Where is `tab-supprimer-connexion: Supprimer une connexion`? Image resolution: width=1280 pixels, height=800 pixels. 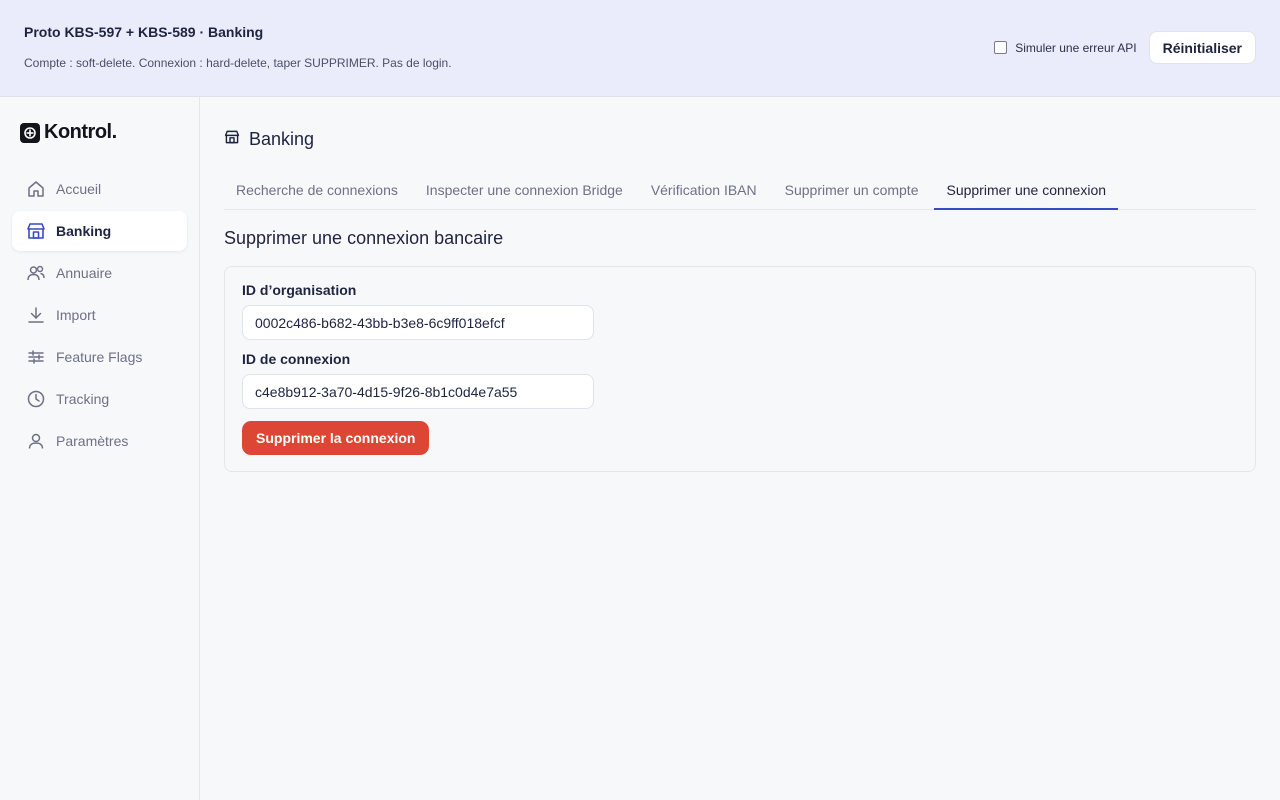 tab-supprimer-connexion: Supprimer une connexion is located at coordinates (1026, 192).